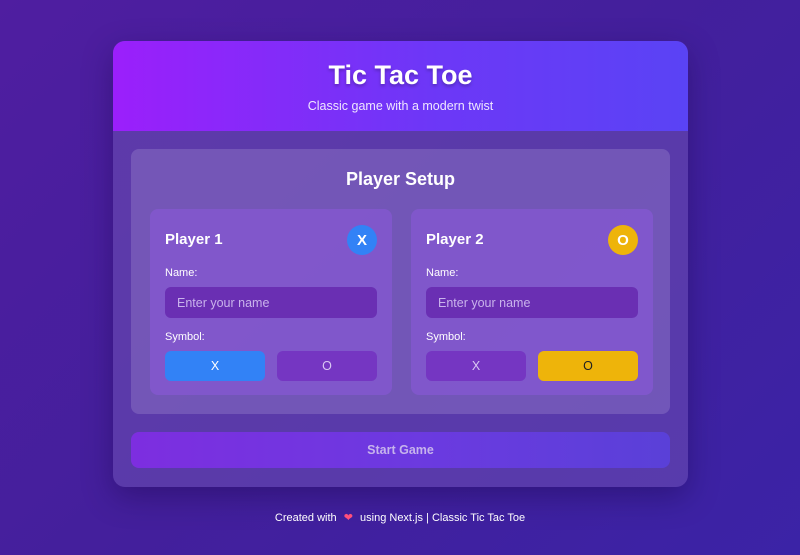 The image size is (800, 555). I want to click on footer-prefix: Created with, so click(305, 518).